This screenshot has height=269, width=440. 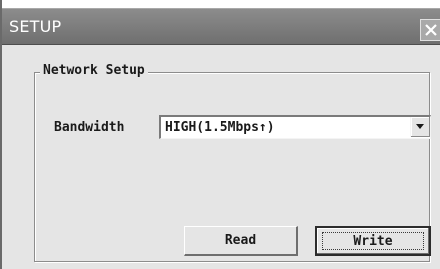 What do you see at coordinates (35, 26) in the screenshot?
I see `window-title: SETUP` at bounding box center [35, 26].